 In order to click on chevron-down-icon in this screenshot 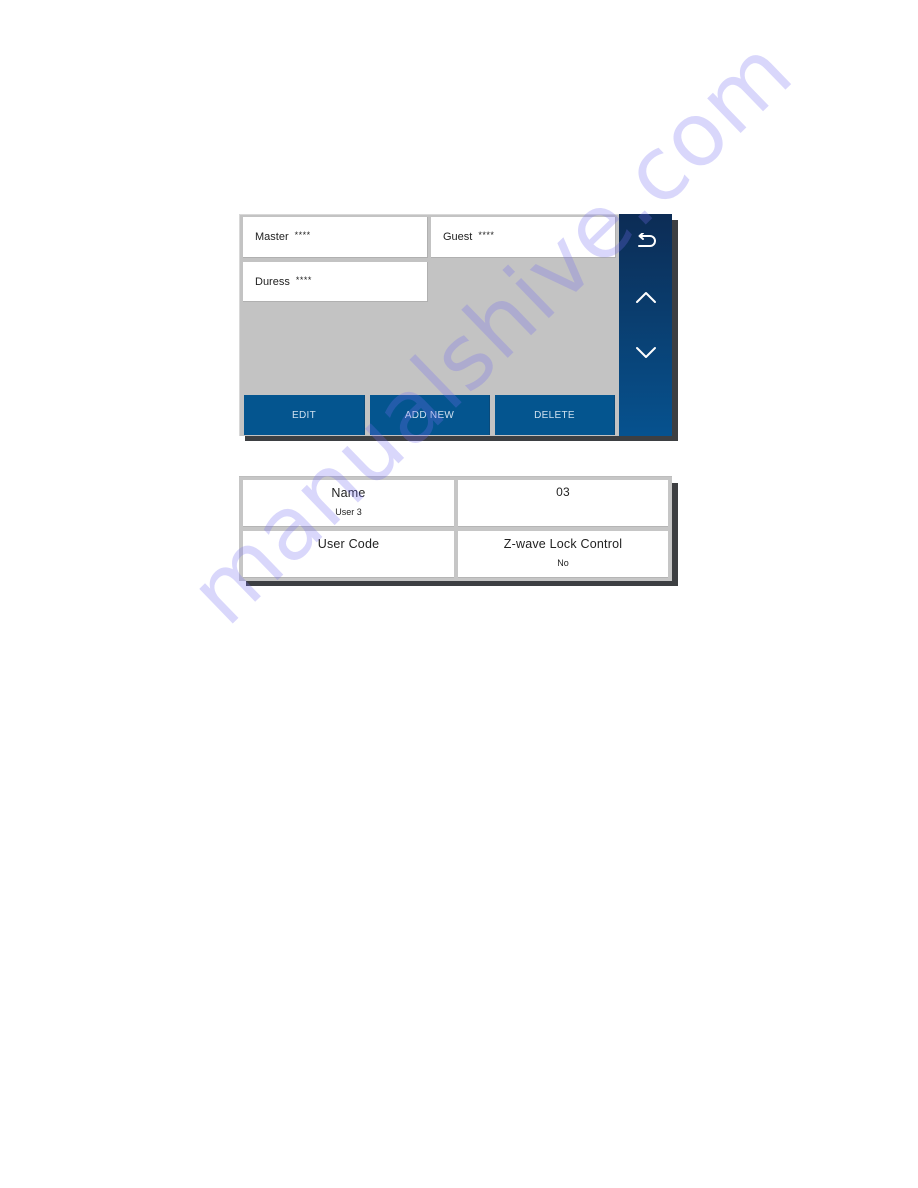, I will do `click(645, 352)`.